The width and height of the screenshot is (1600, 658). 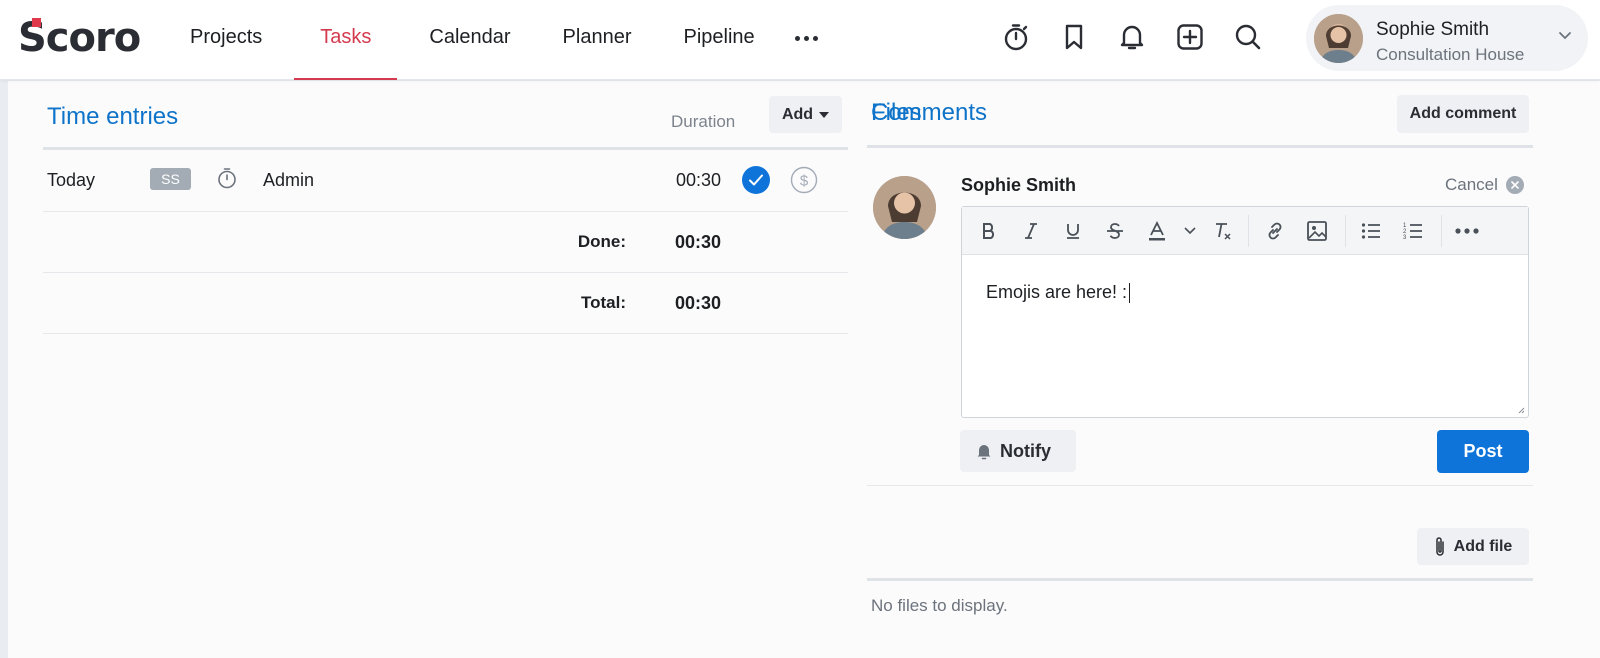 I want to click on user-menu: Sophie Smith Consultation House, so click(x=1447, y=38).